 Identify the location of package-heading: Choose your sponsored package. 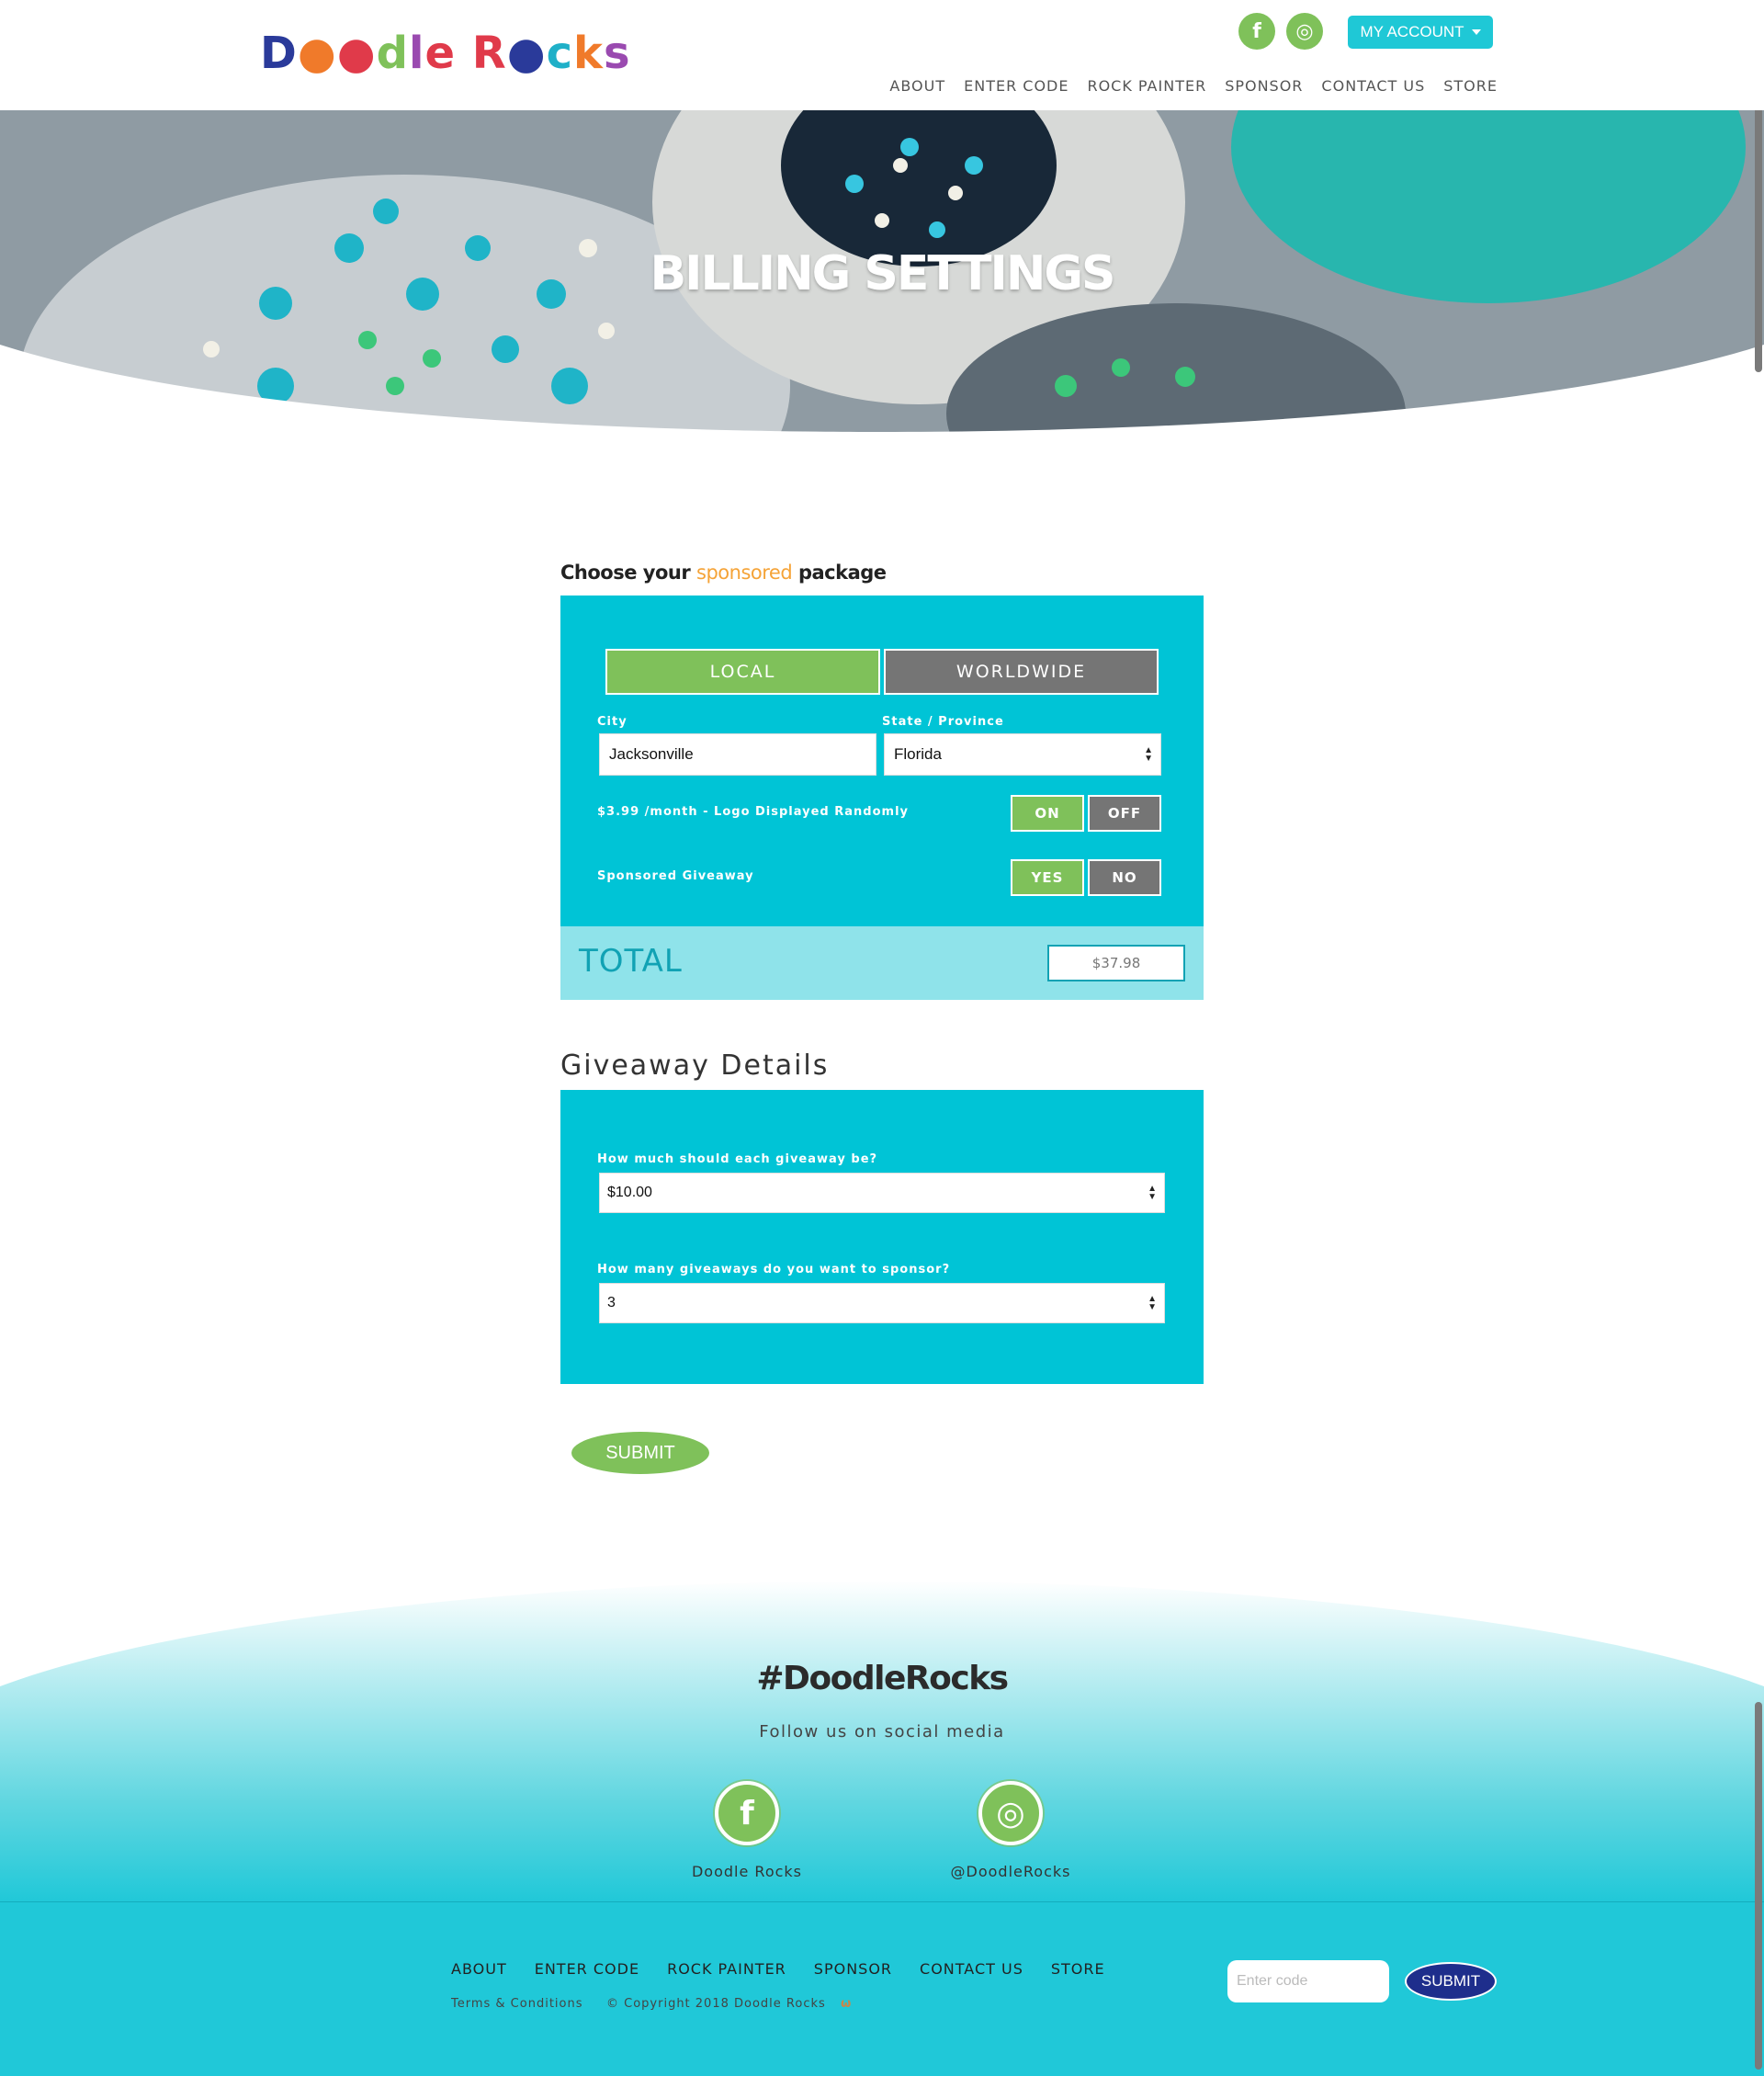
(724, 573).